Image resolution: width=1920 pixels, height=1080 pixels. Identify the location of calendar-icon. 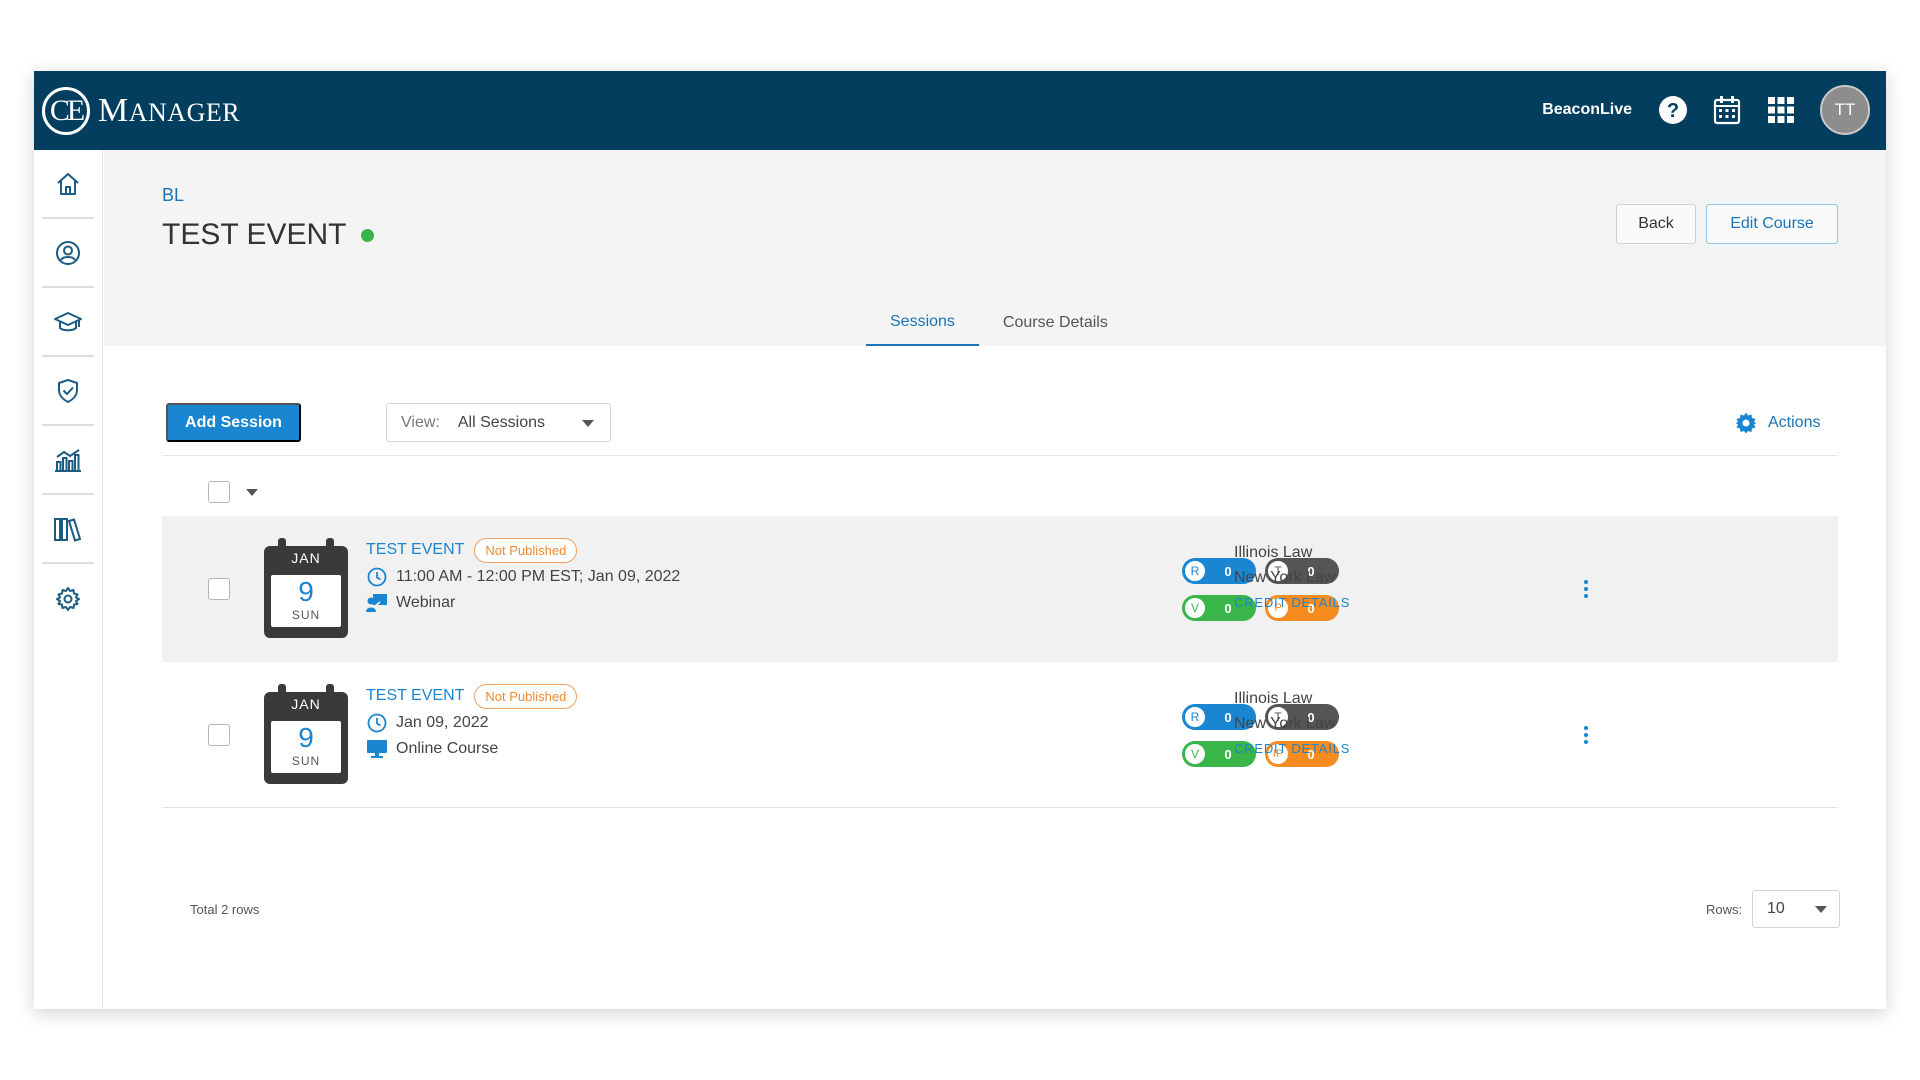
(1727, 110).